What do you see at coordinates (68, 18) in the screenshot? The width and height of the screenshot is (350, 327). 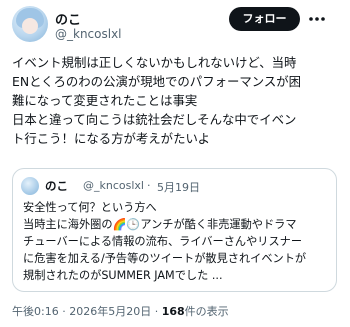 I see `author-name: のこ` at bounding box center [68, 18].